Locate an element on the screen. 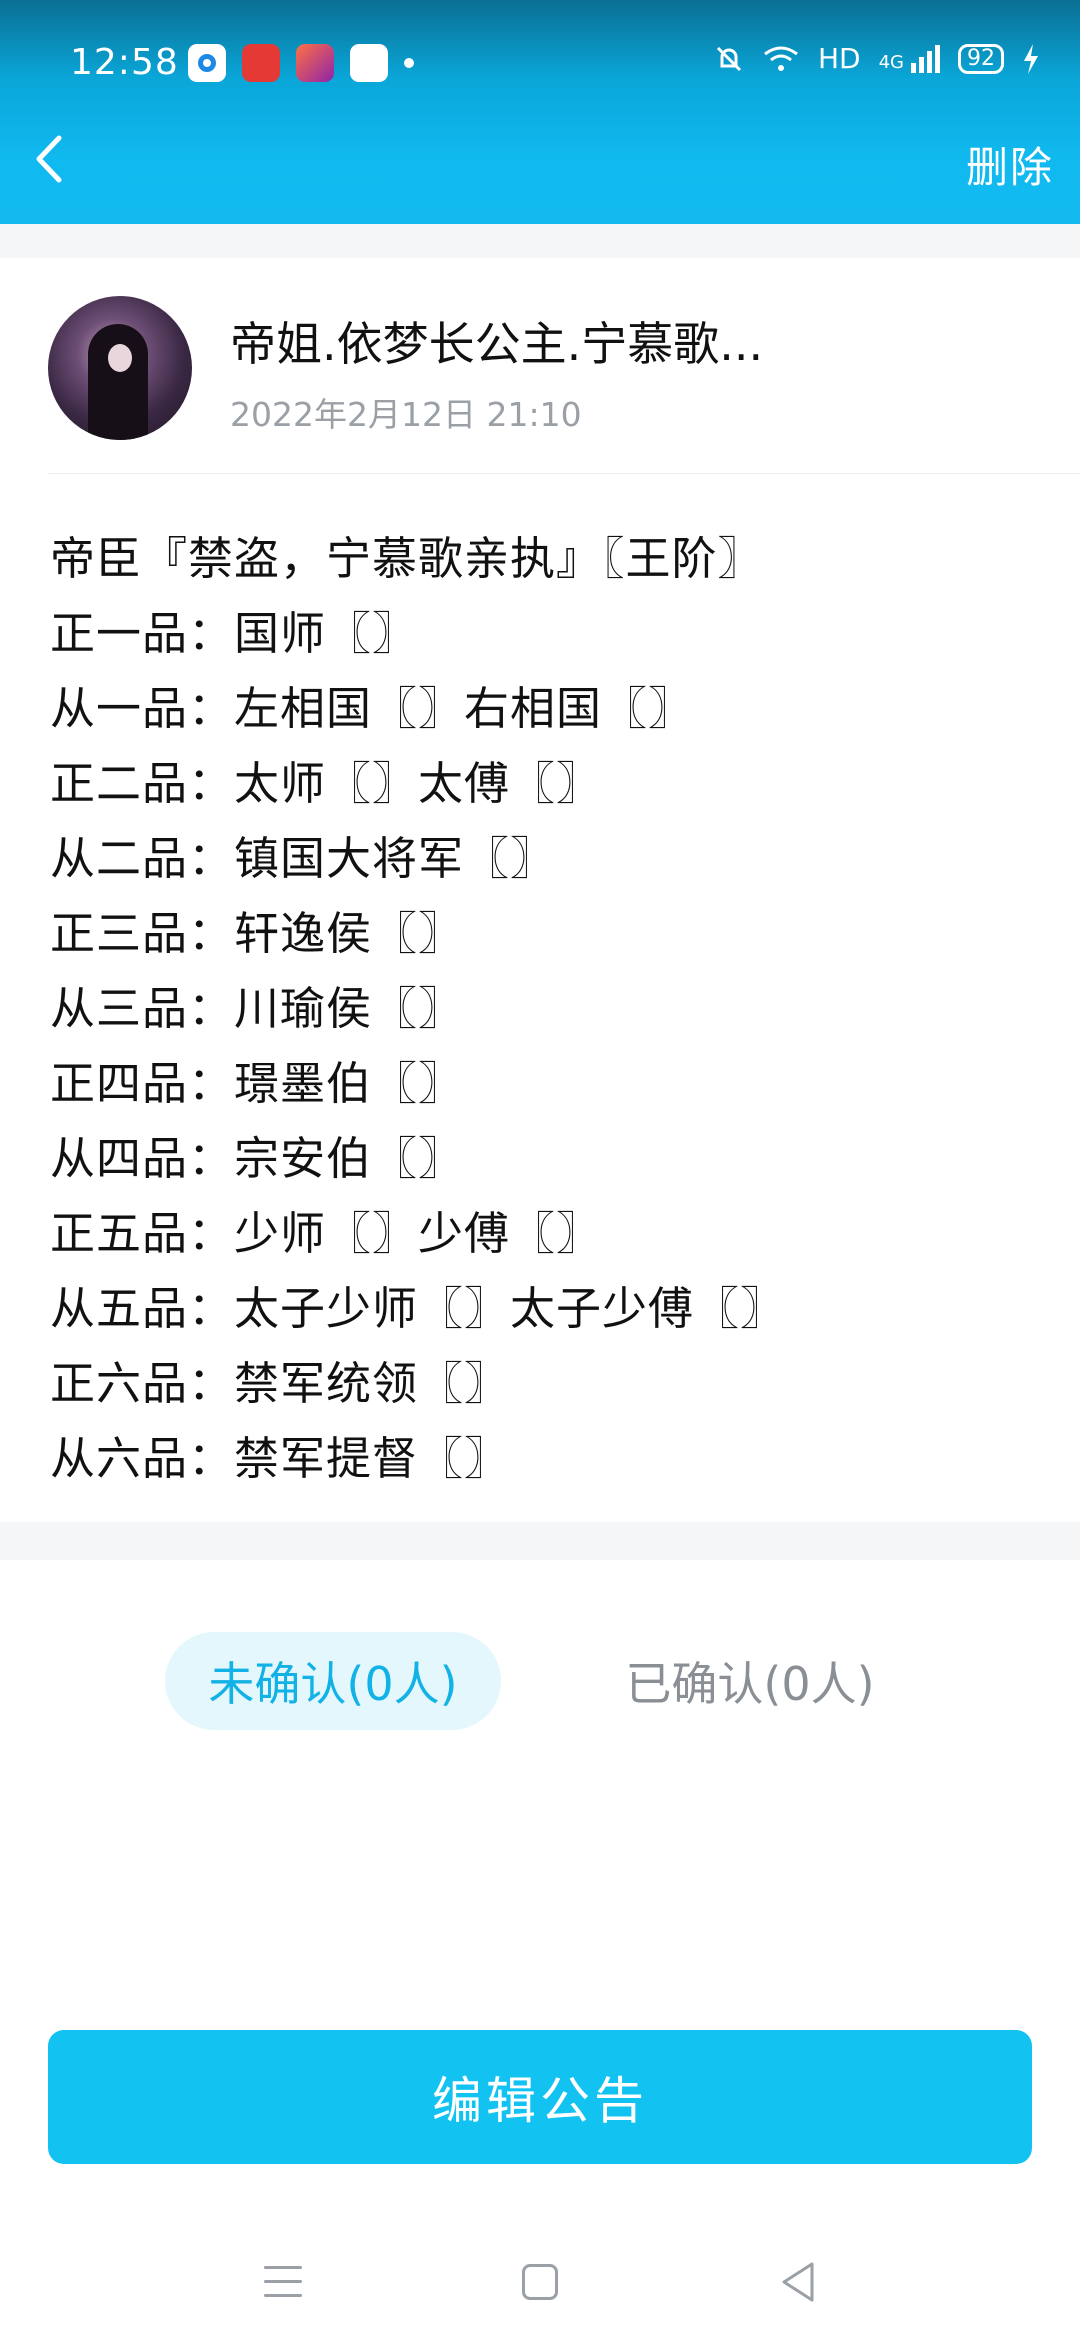  recent-apps-button is located at coordinates (283, 2282).